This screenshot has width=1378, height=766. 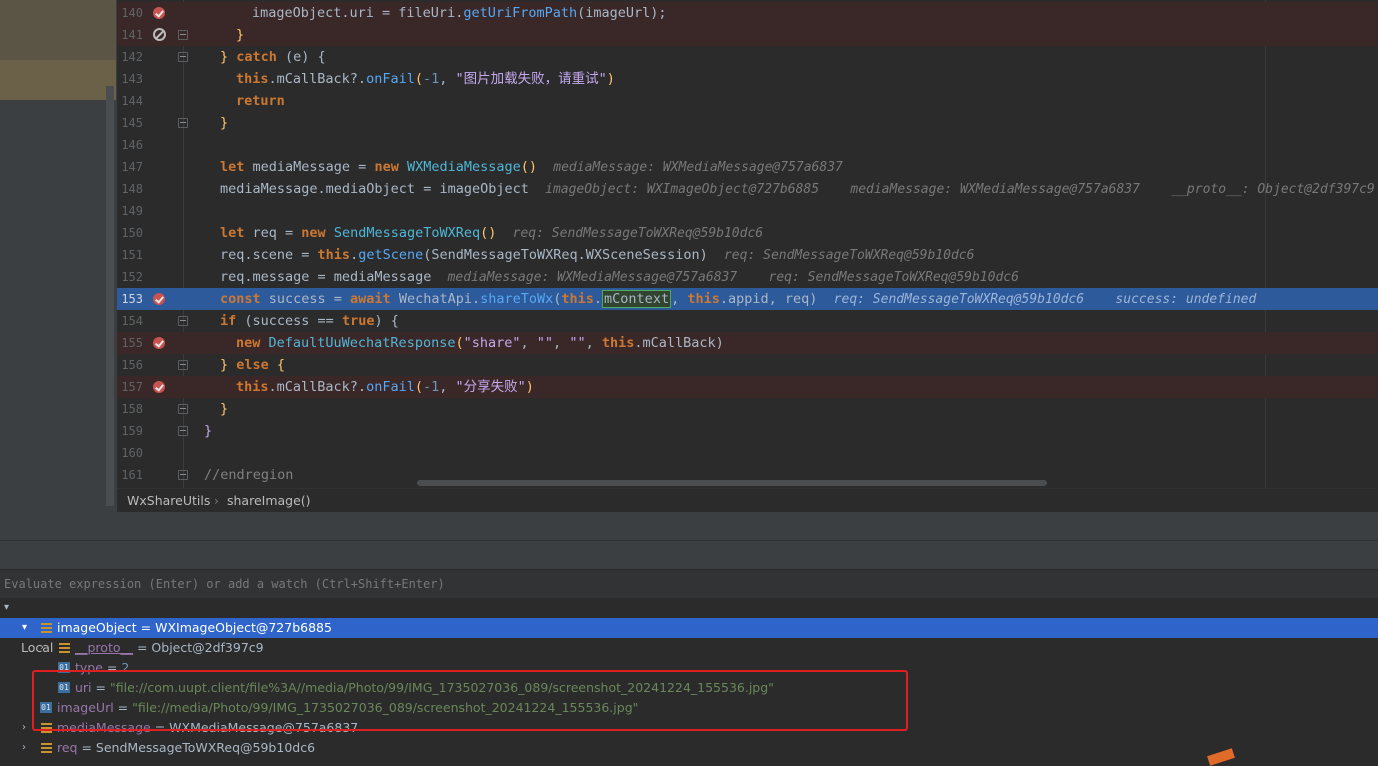 I want to click on line-number: 144, so click(x=130, y=101).